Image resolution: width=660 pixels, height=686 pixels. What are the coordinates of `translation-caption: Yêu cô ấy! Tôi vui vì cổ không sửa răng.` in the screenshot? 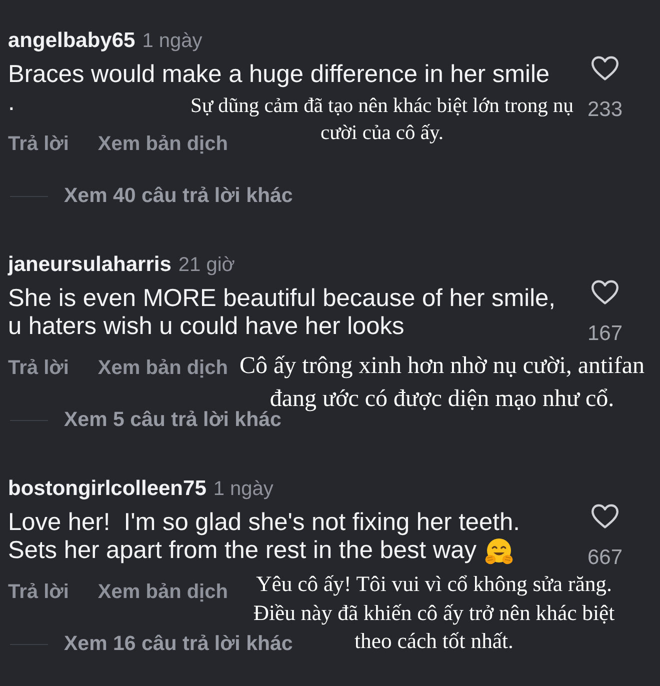 It's located at (434, 584).